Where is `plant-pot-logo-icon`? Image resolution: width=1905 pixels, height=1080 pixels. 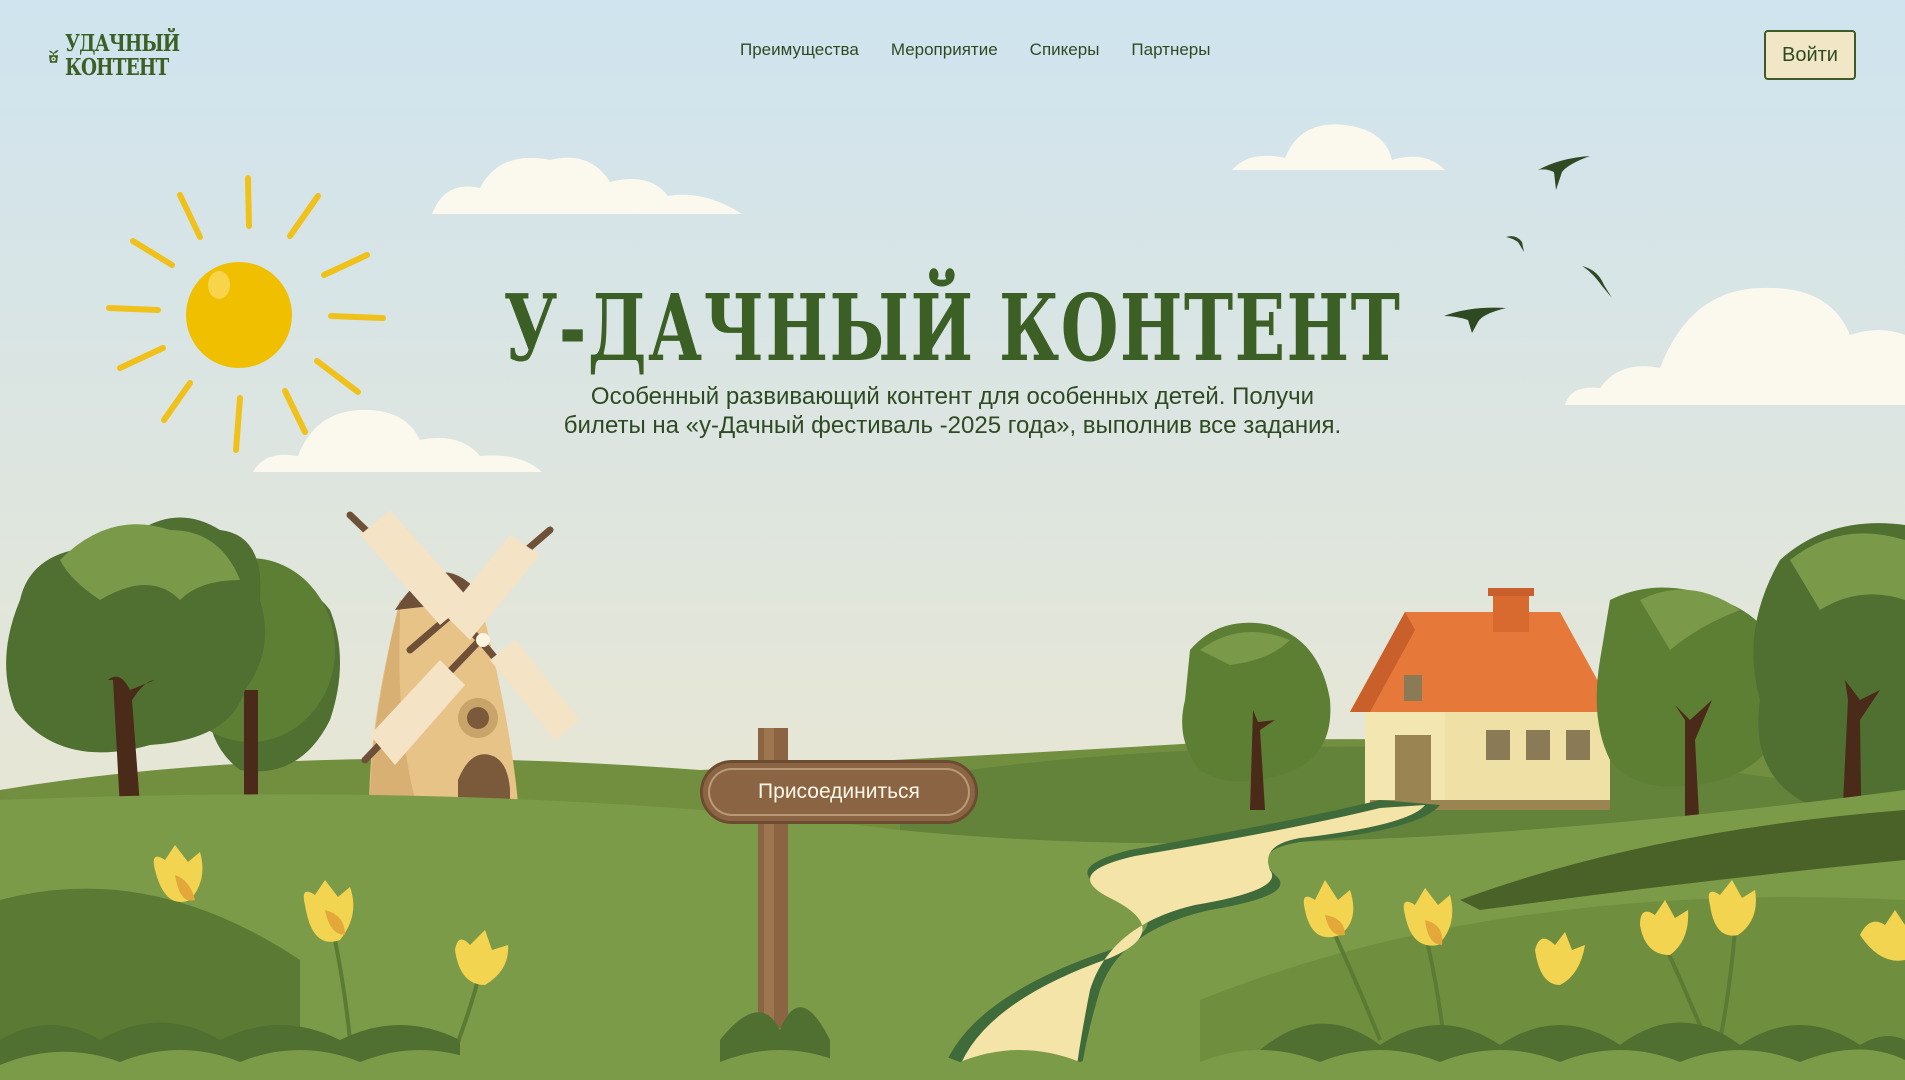 plant-pot-logo-icon is located at coordinates (54, 56).